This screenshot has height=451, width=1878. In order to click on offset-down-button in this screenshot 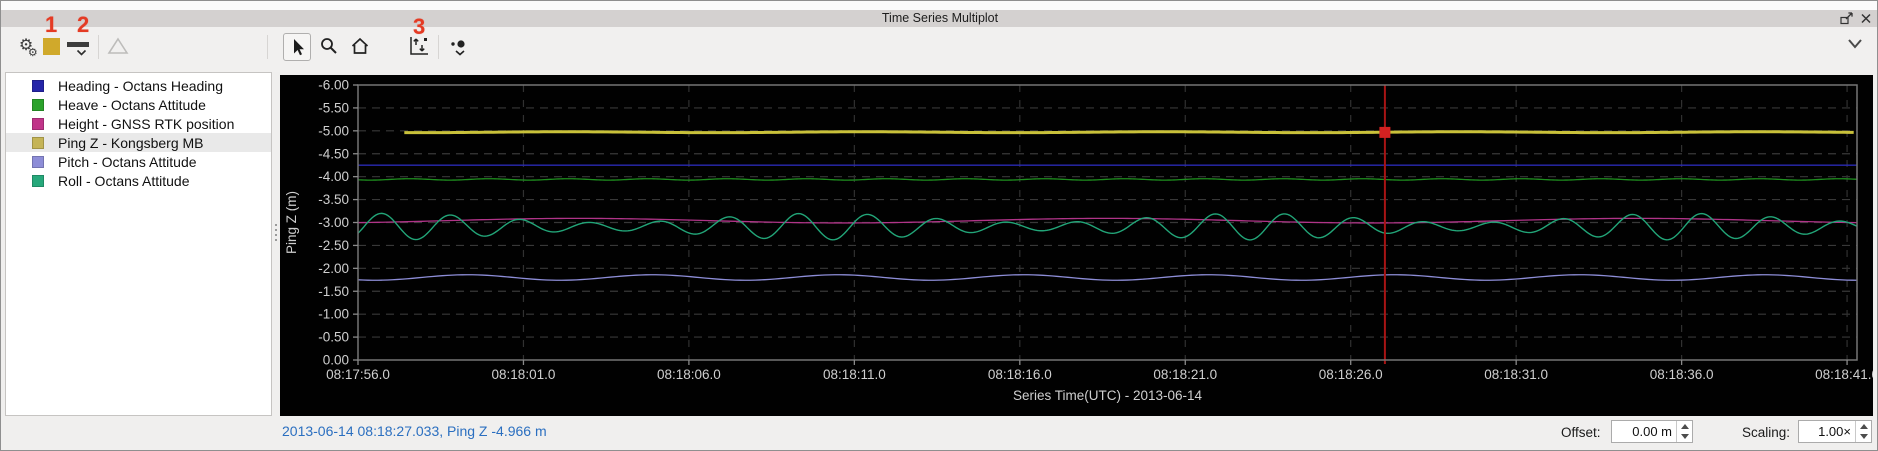, I will do `click(1684, 437)`.